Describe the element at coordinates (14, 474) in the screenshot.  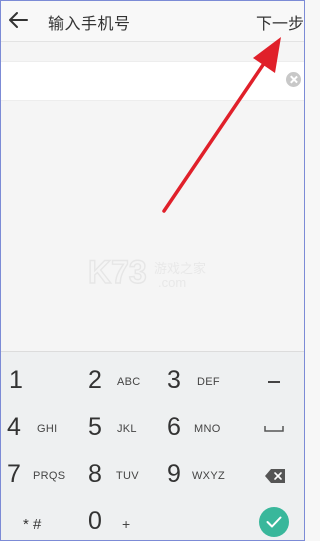
I see `key-digit: 7` at that location.